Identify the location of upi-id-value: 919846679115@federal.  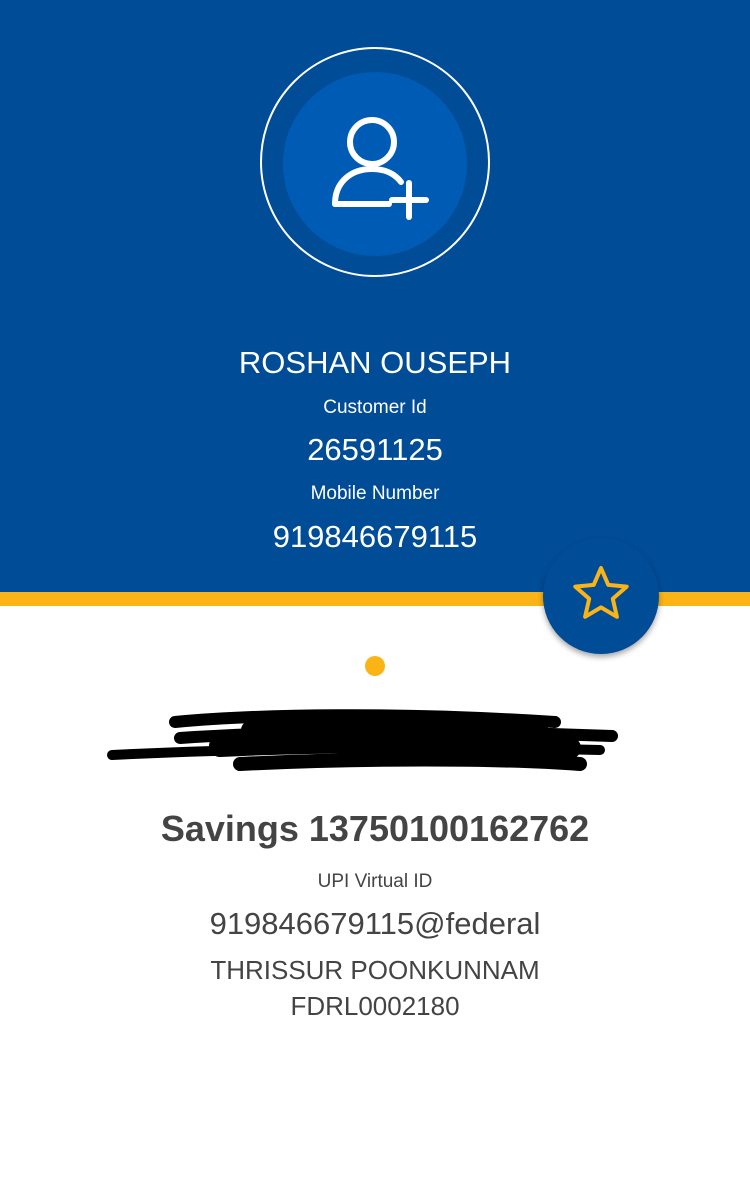
(375, 923).